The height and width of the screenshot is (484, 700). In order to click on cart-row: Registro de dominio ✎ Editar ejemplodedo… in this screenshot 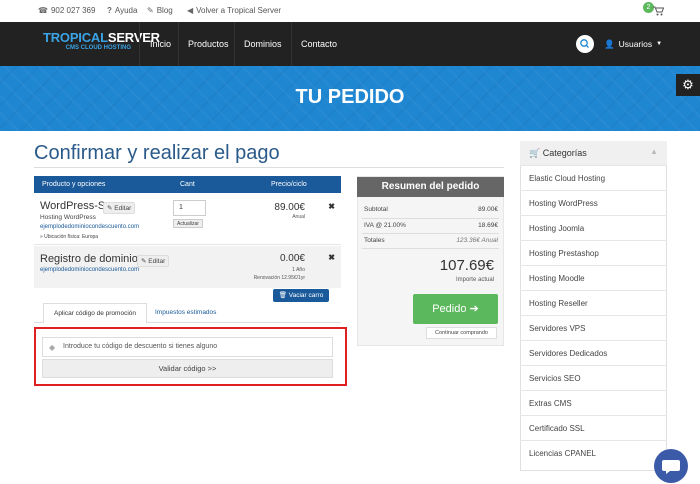, I will do `click(187, 267)`.